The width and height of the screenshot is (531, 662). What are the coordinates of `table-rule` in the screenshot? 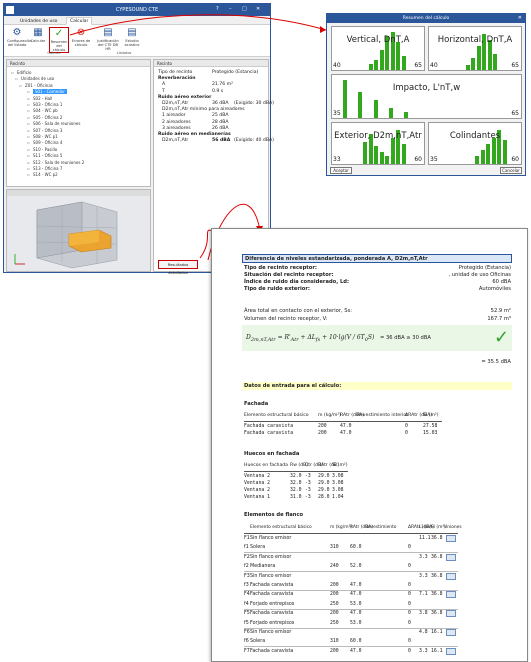 It's located at (296, 471).